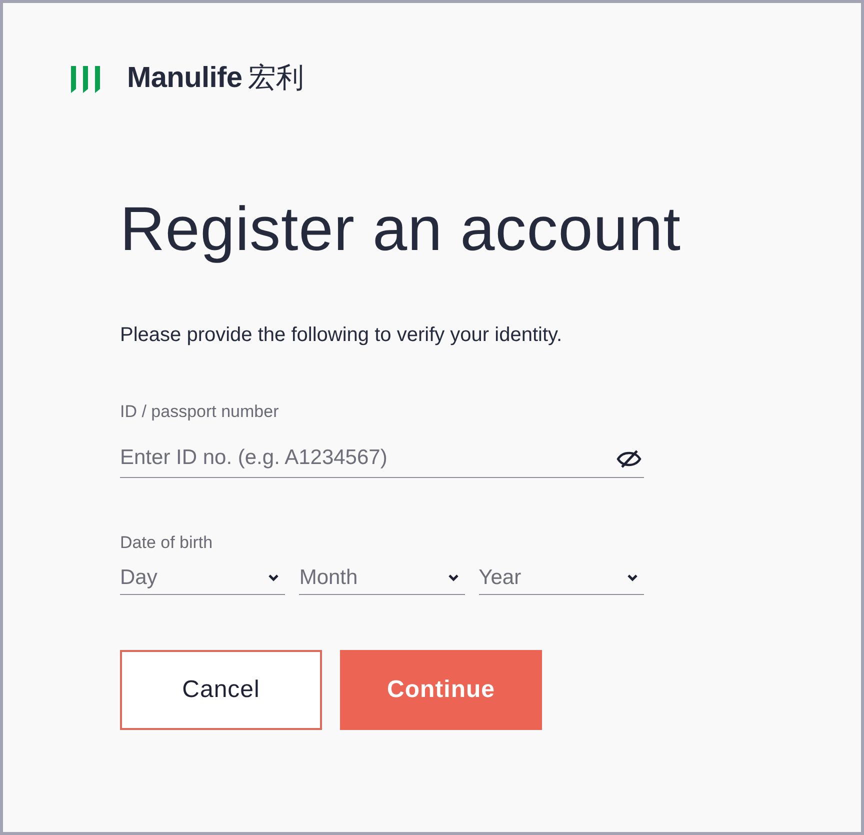 The height and width of the screenshot is (835, 864). What do you see at coordinates (441, 690) in the screenshot?
I see `continue-button: Continue` at bounding box center [441, 690].